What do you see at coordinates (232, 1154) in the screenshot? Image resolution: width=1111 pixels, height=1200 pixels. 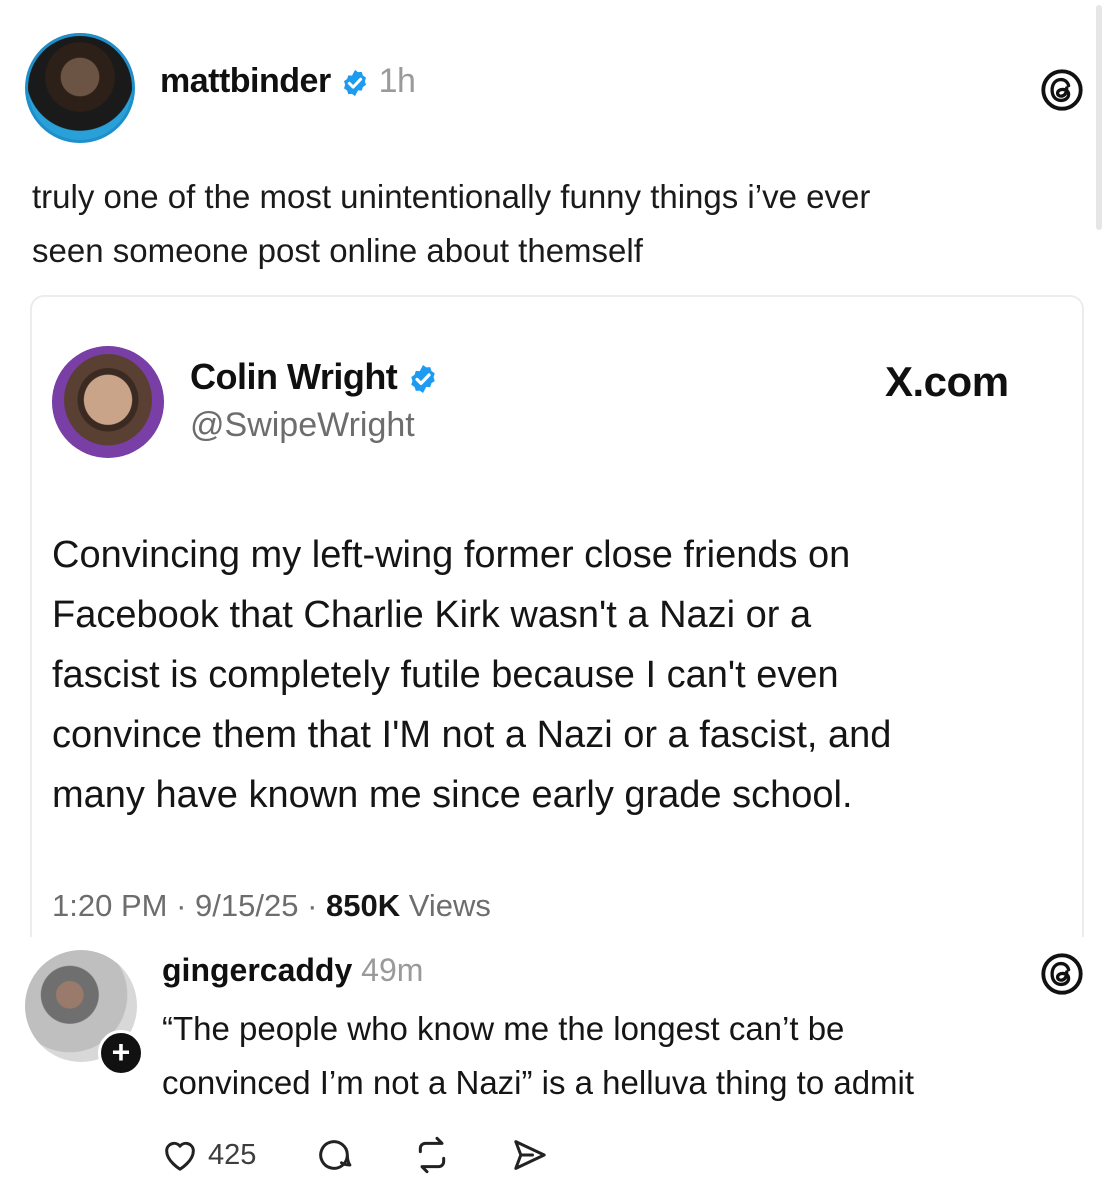 I see `like-count: 425` at bounding box center [232, 1154].